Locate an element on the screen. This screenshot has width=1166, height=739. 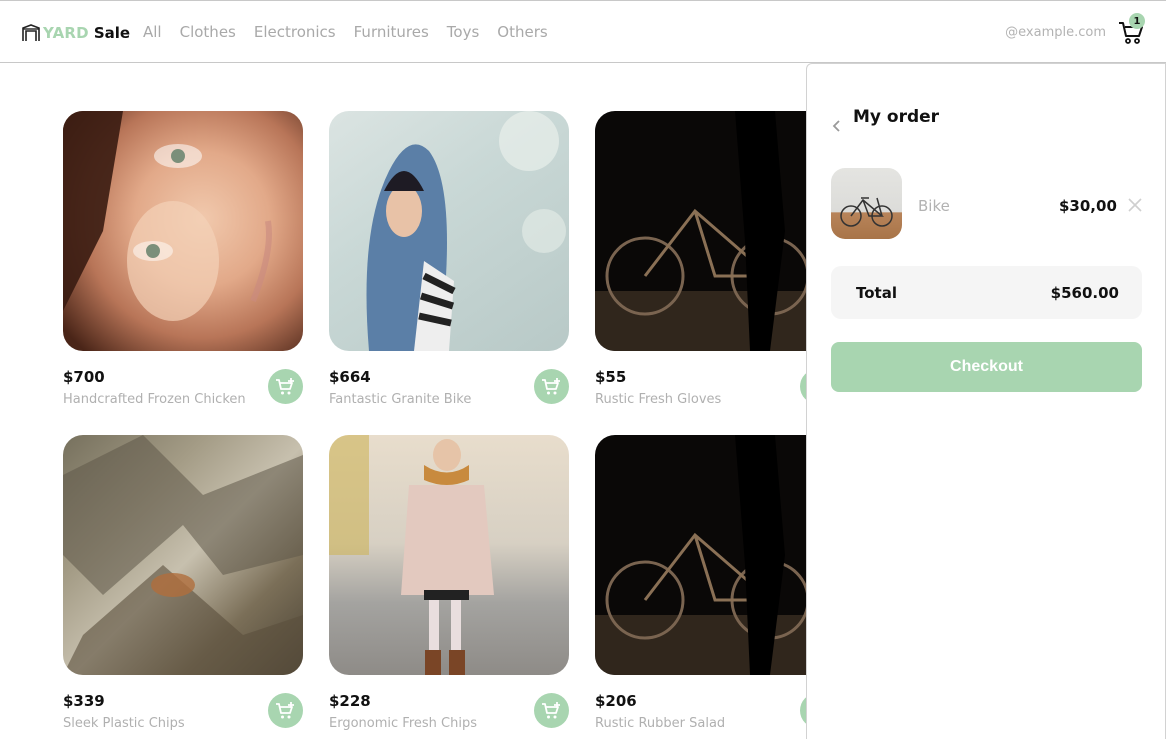
product-title: Fantastic Granite Bike is located at coordinates (400, 399).